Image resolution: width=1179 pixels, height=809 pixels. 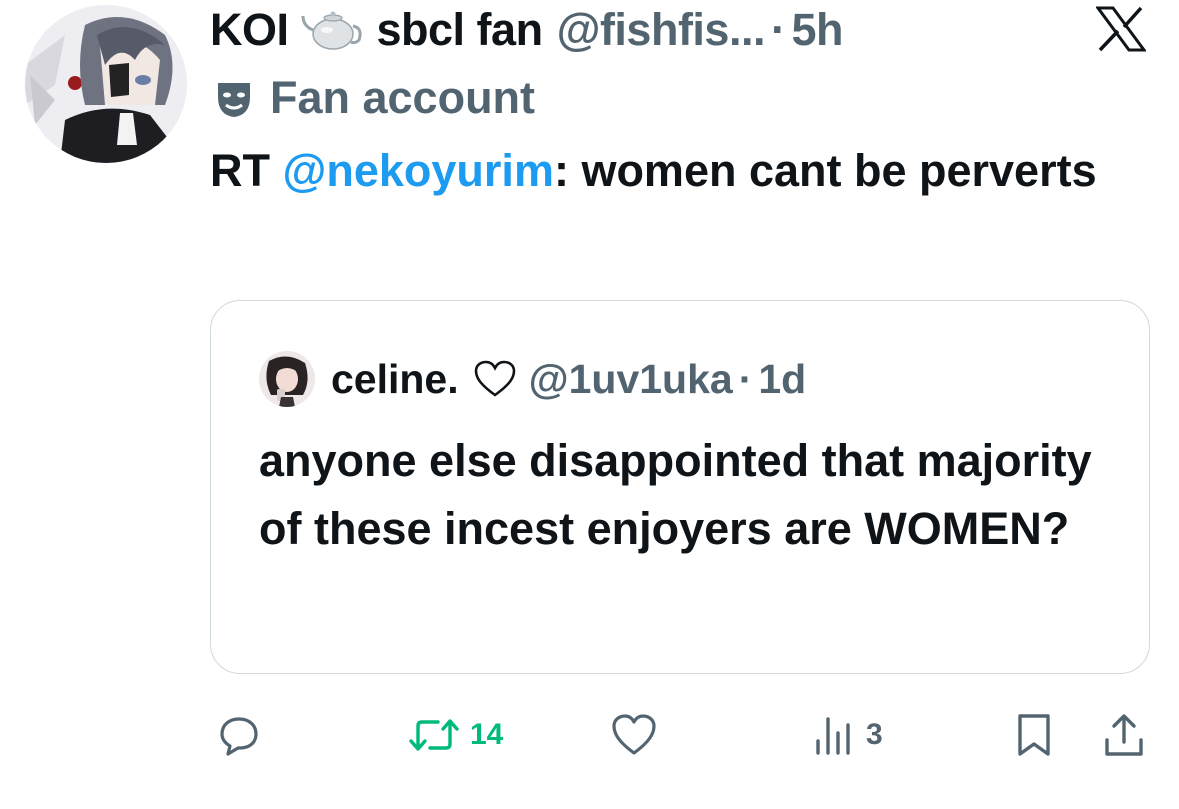 What do you see at coordinates (418, 170) in the screenshot?
I see `mention-link: @nekoyurim` at bounding box center [418, 170].